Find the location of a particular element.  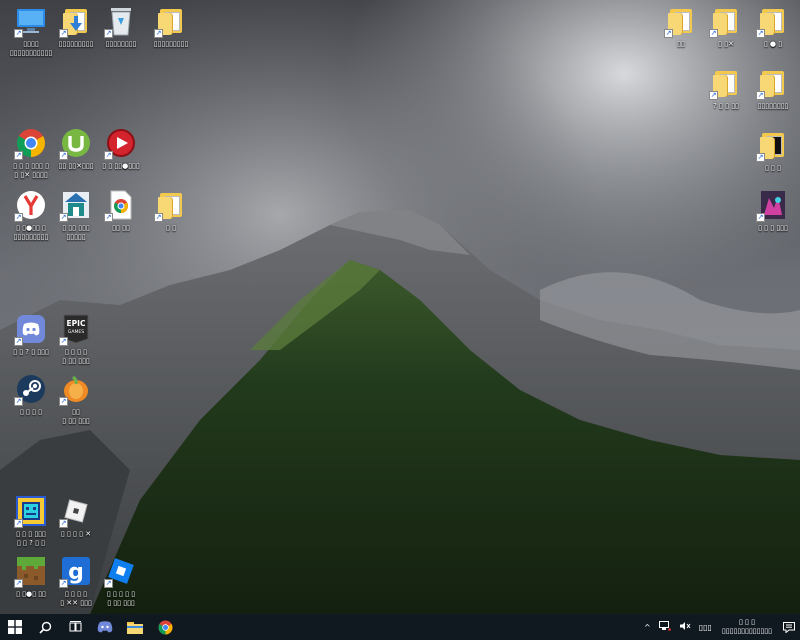

left-desktop-icon-fl-studio-icon: ↗ ▯▯ ▯ ▯▯ ▯▯▯ is located at coordinates (76, 400).